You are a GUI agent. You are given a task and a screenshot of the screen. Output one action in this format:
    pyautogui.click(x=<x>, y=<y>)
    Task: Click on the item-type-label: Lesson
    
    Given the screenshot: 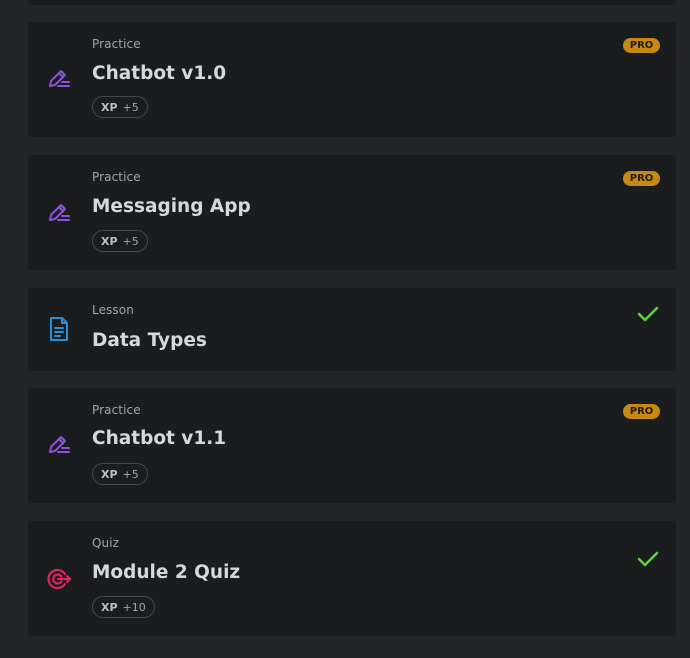 What is the action you would take?
    pyautogui.click(x=113, y=310)
    